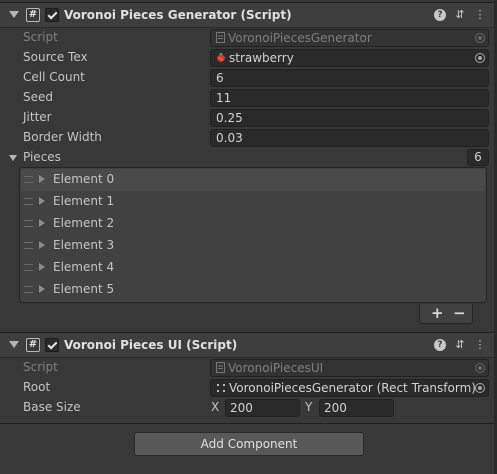 The width and height of the screenshot is (497, 474). I want to click on pieces-foldout-arrow-icon, so click(13, 158).